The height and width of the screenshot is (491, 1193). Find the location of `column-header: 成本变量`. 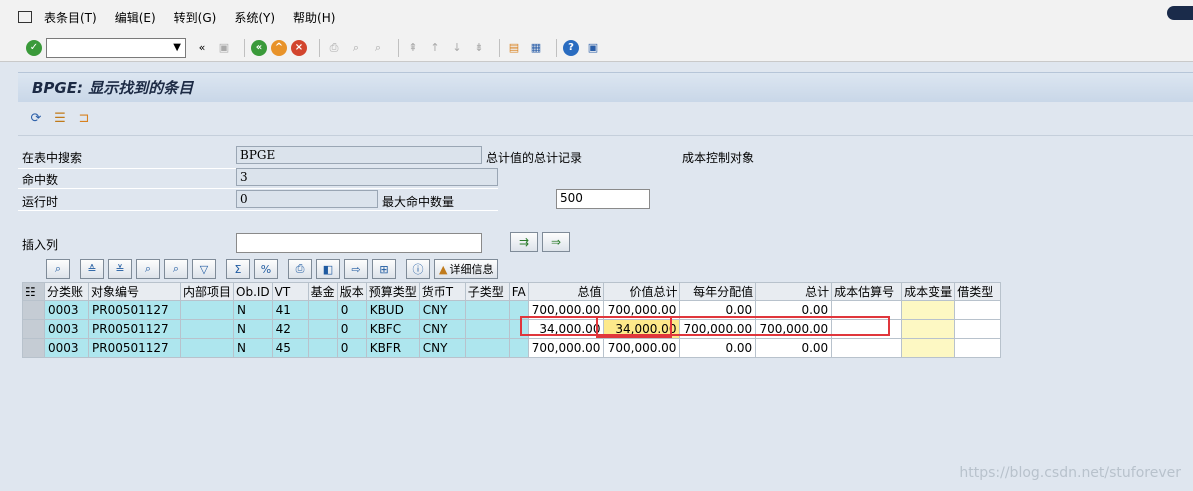

column-header: 成本变量 is located at coordinates (928, 291).